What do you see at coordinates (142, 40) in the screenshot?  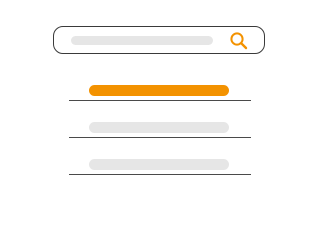 I see `search-placeholder-bar` at bounding box center [142, 40].